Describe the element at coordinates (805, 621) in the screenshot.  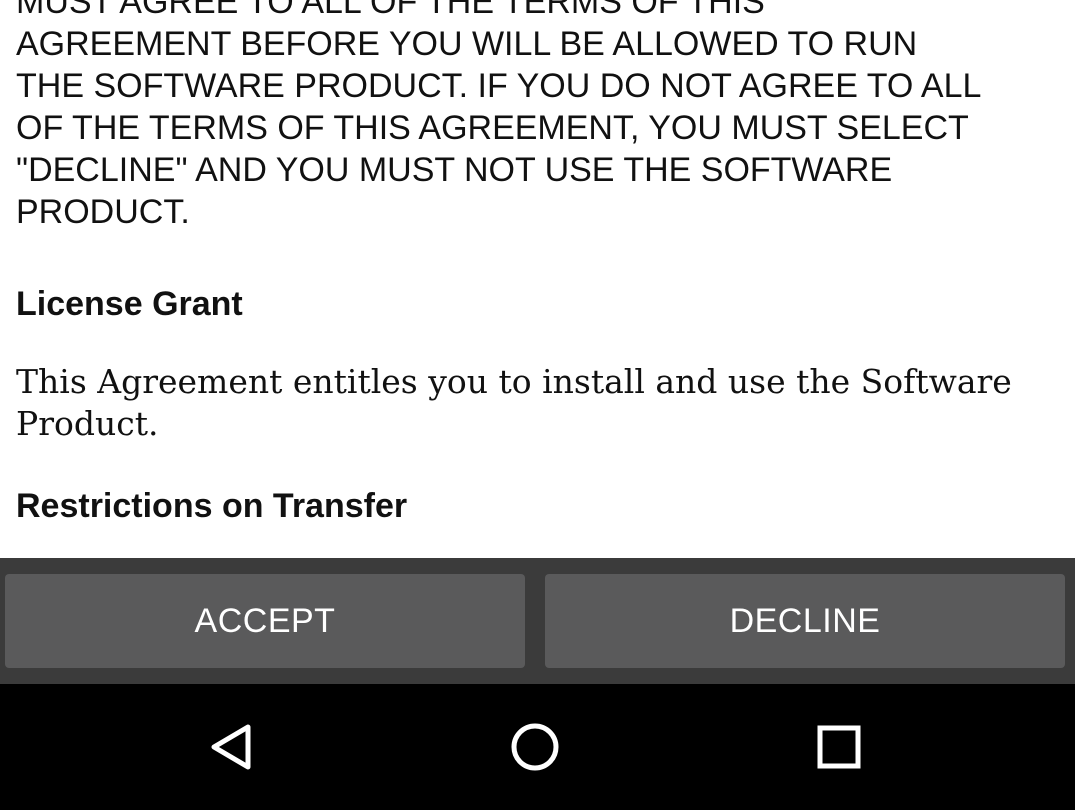
I see `decline-button: DECLINE` at that location.